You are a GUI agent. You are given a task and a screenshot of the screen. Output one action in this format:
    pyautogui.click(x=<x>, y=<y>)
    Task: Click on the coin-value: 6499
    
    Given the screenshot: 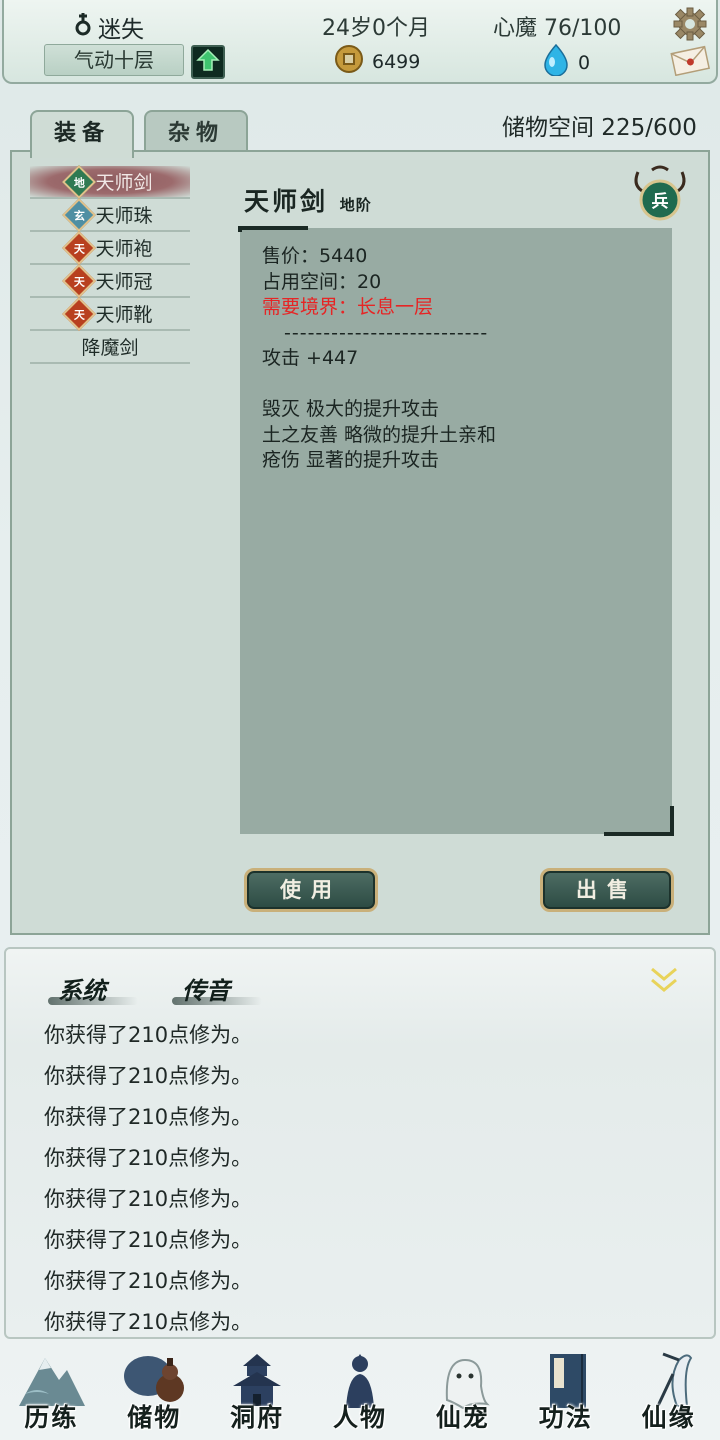 What is the action you would take?
    pyautogui.click(x=396, y=61)
    